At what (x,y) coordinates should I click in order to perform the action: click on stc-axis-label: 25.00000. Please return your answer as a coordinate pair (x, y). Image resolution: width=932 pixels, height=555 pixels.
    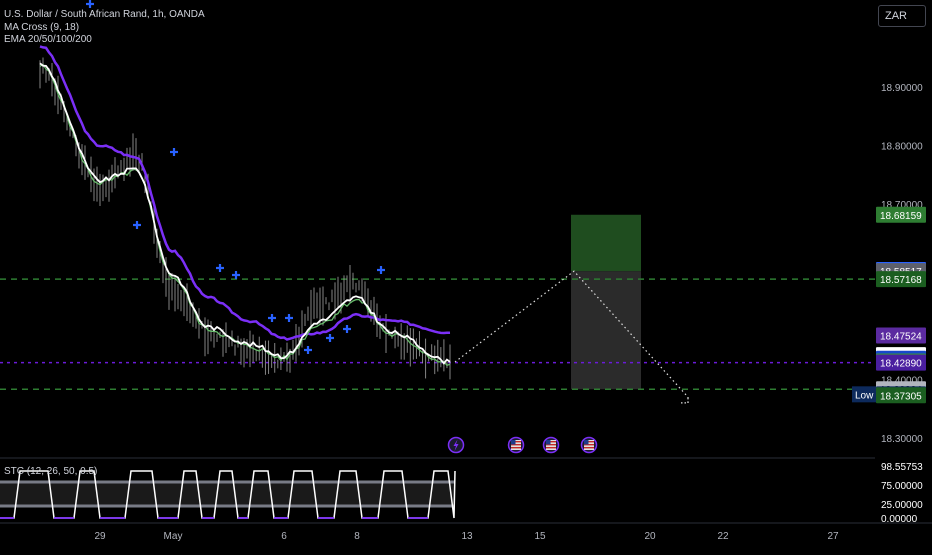
    Looking at the image, I should click on (902, 505).